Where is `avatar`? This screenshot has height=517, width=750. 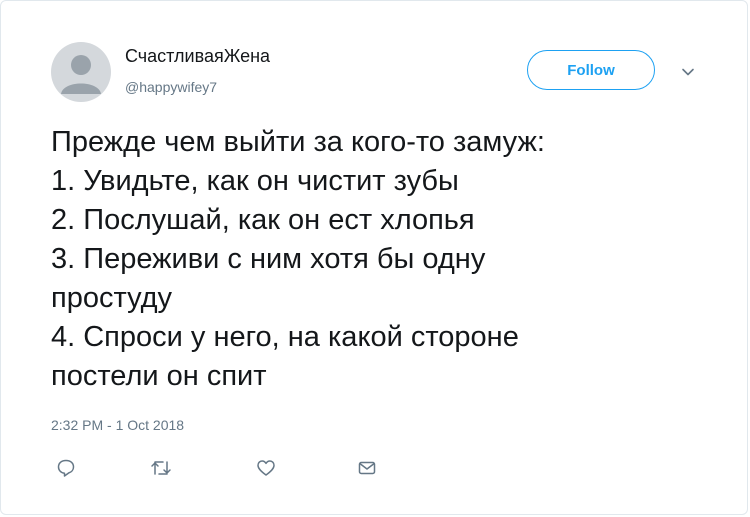
avatar is located at coordinates (81, 72).